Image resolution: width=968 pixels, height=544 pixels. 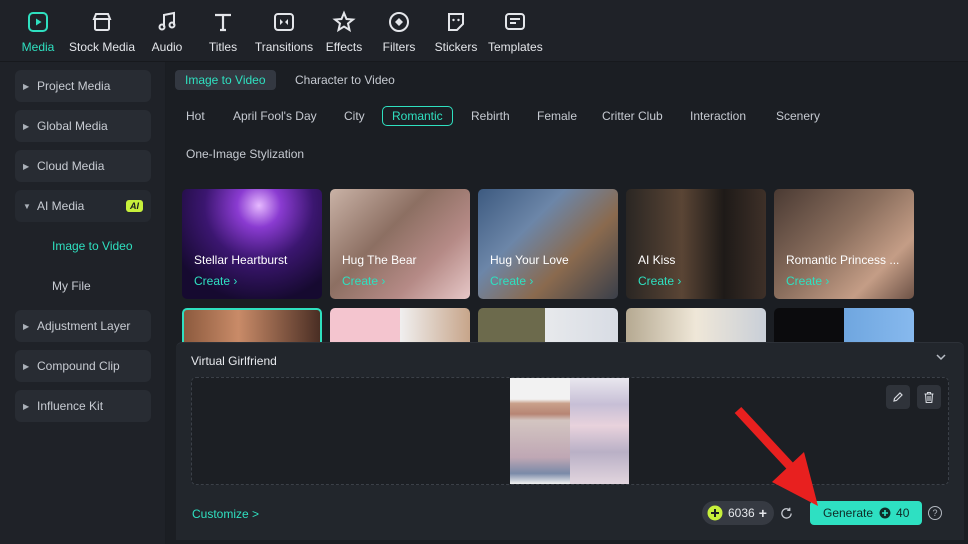 I want to click on sidebar-item-ai-media: ▼ AI Media AI, so click(x=83, y=206).